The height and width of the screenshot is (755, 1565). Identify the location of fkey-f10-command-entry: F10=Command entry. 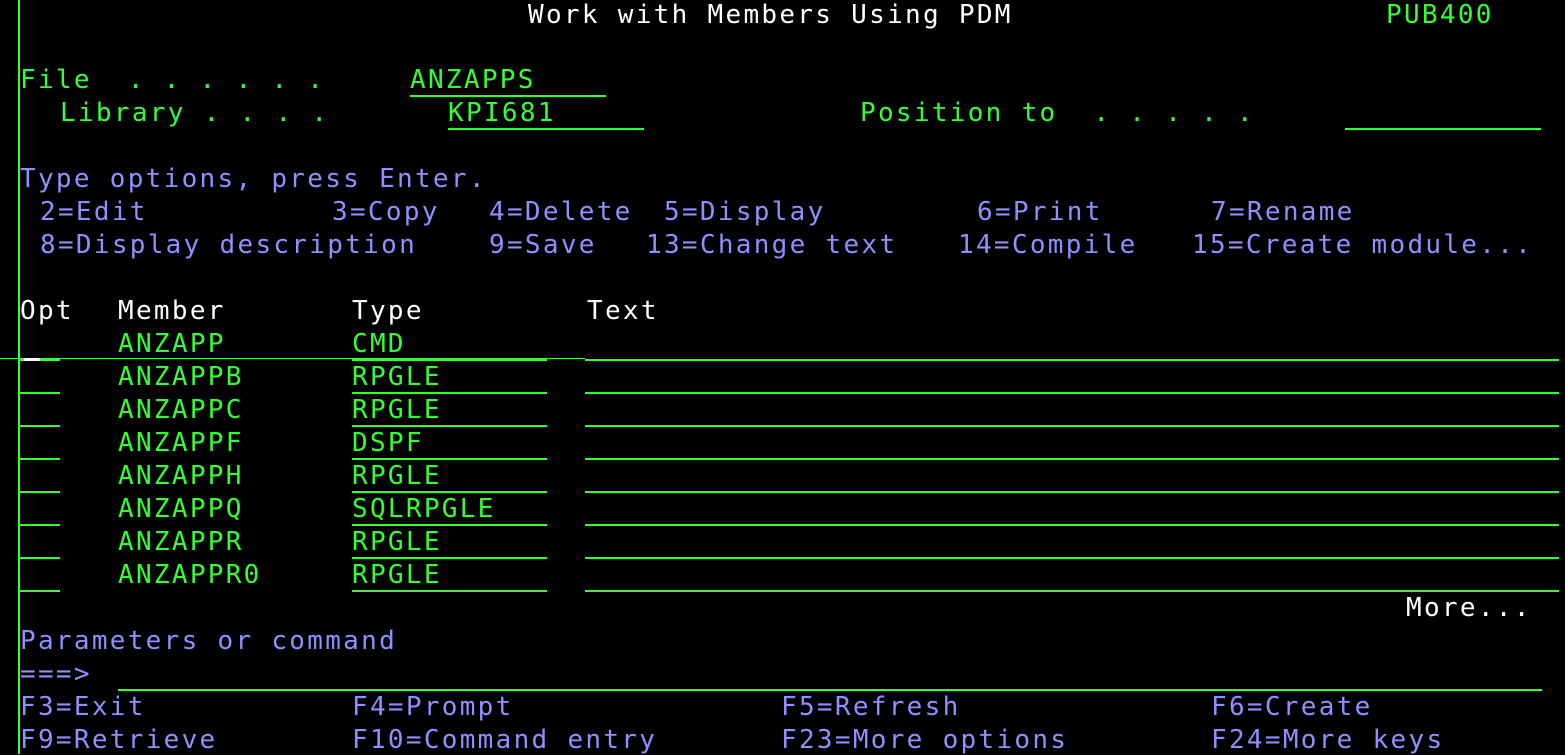
(504, 740).